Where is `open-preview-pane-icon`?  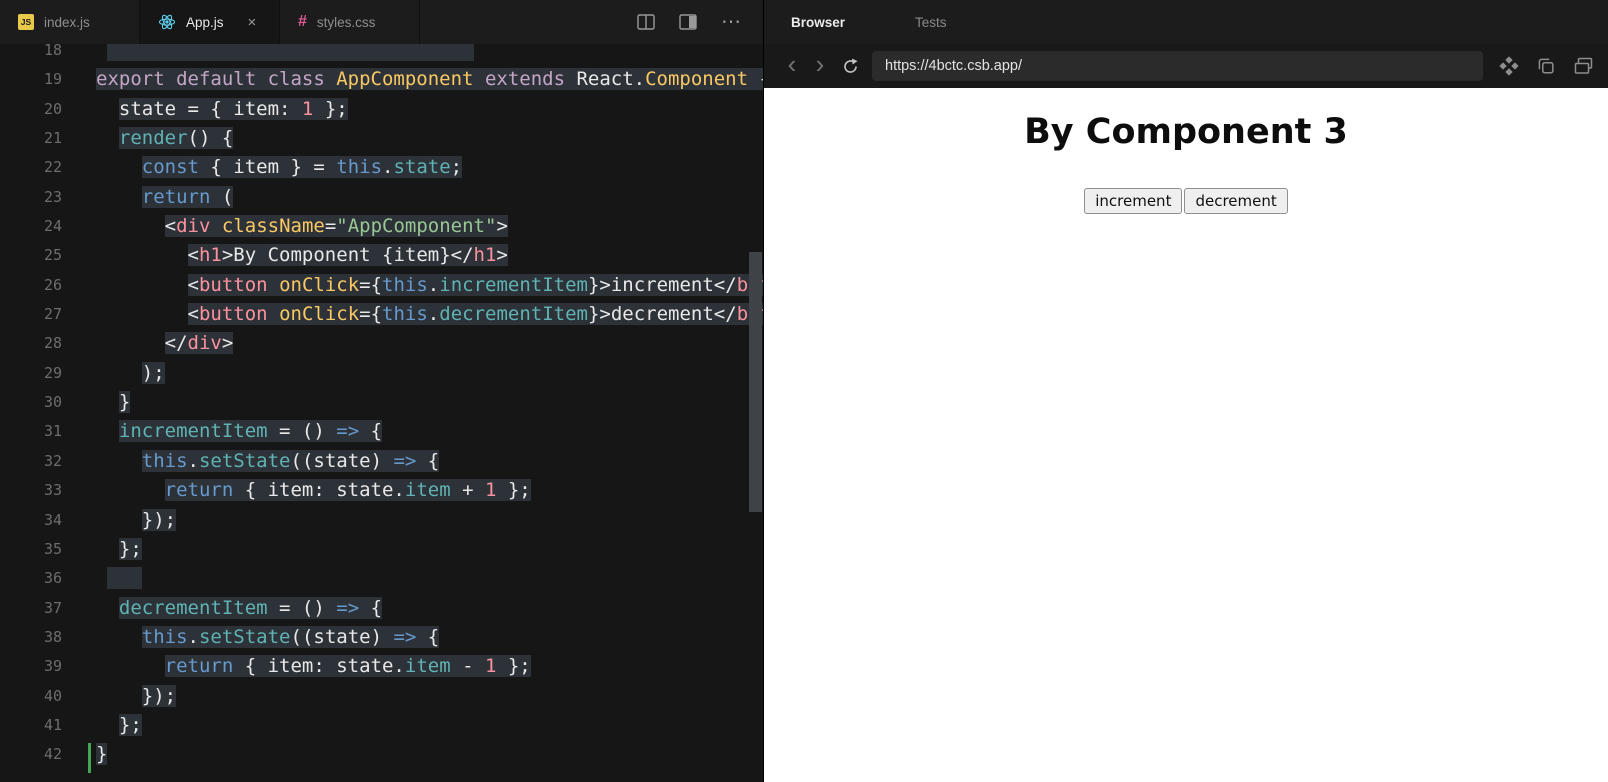
open-preview-pane-icon is located at coordinates (688, 22).